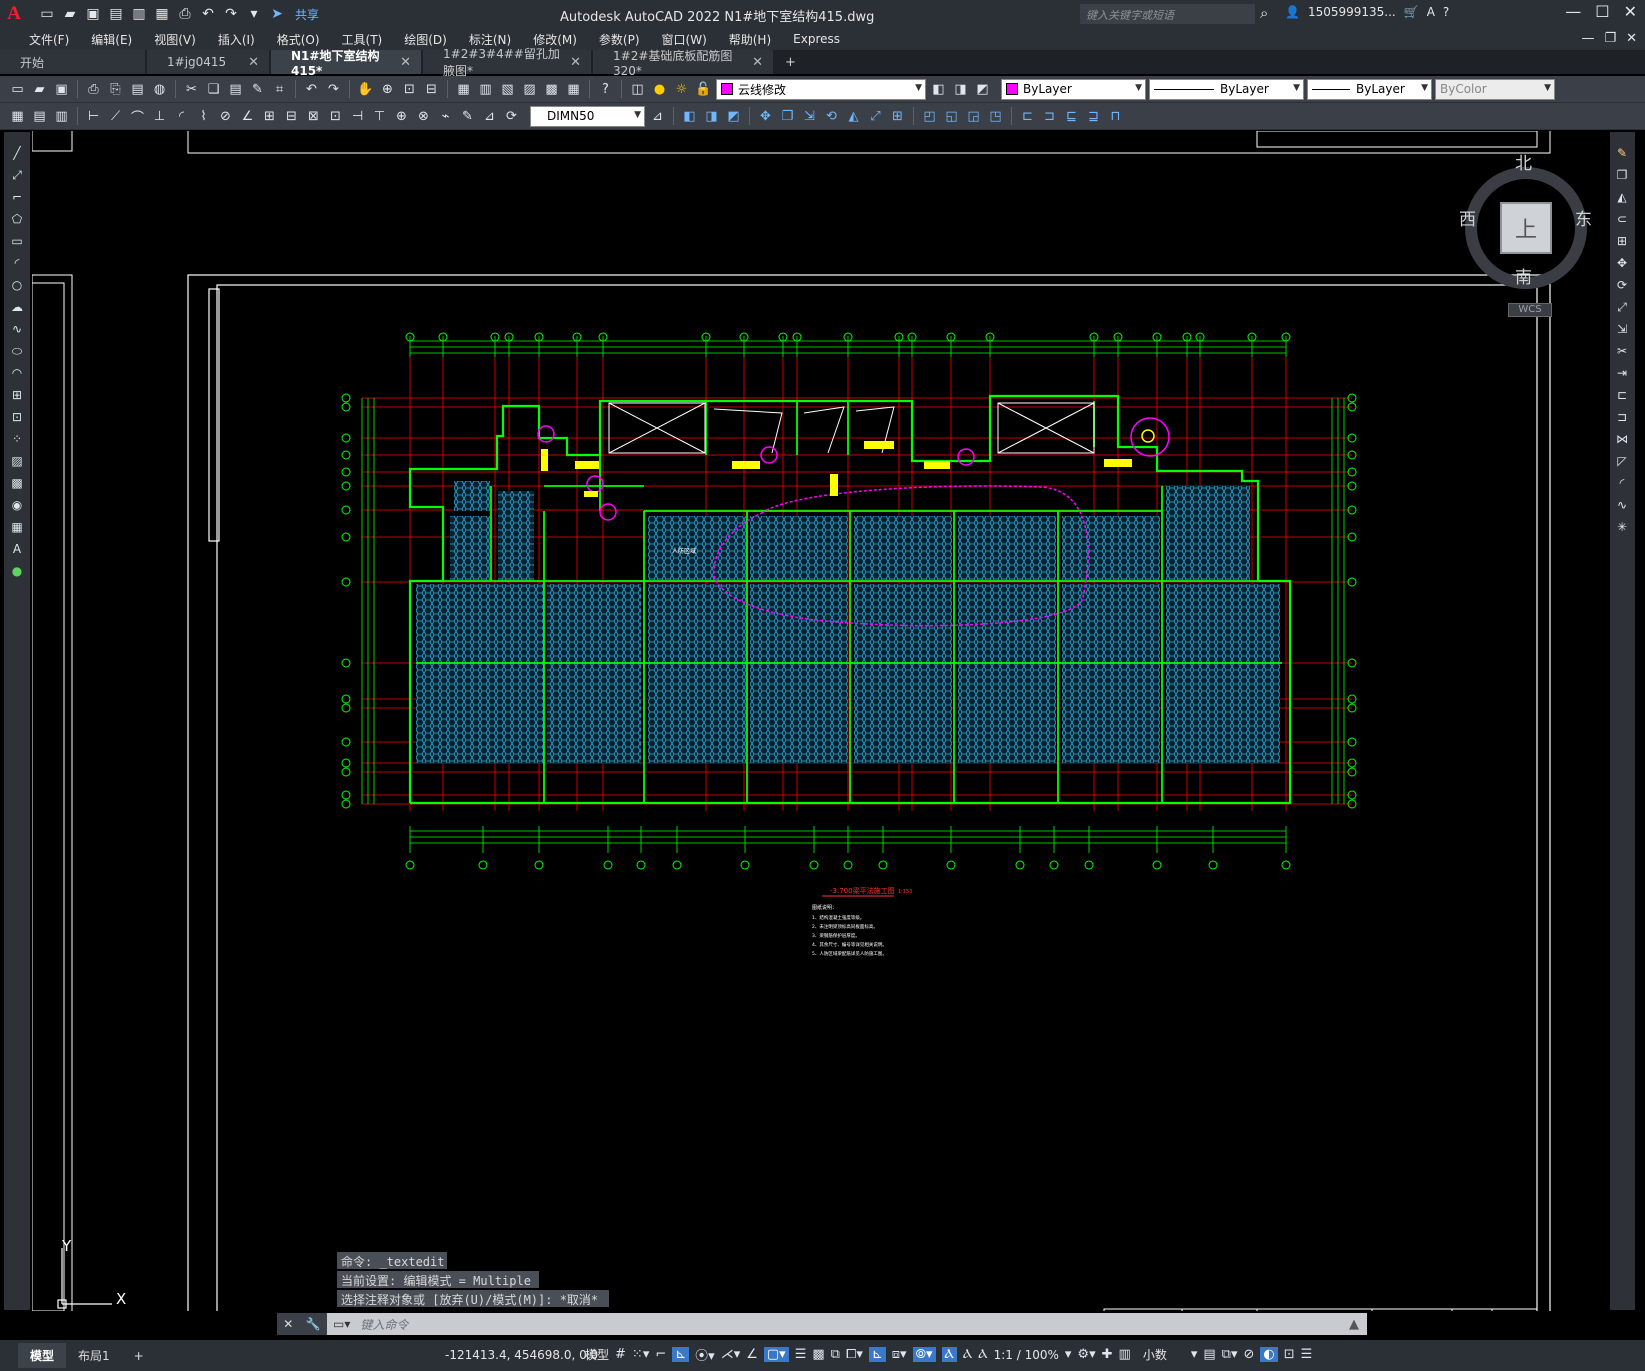  What do you see at coordinates (573, 89) in the screenshot?
I see `calculator-icon: ▦` at bounding box center [573, 89].